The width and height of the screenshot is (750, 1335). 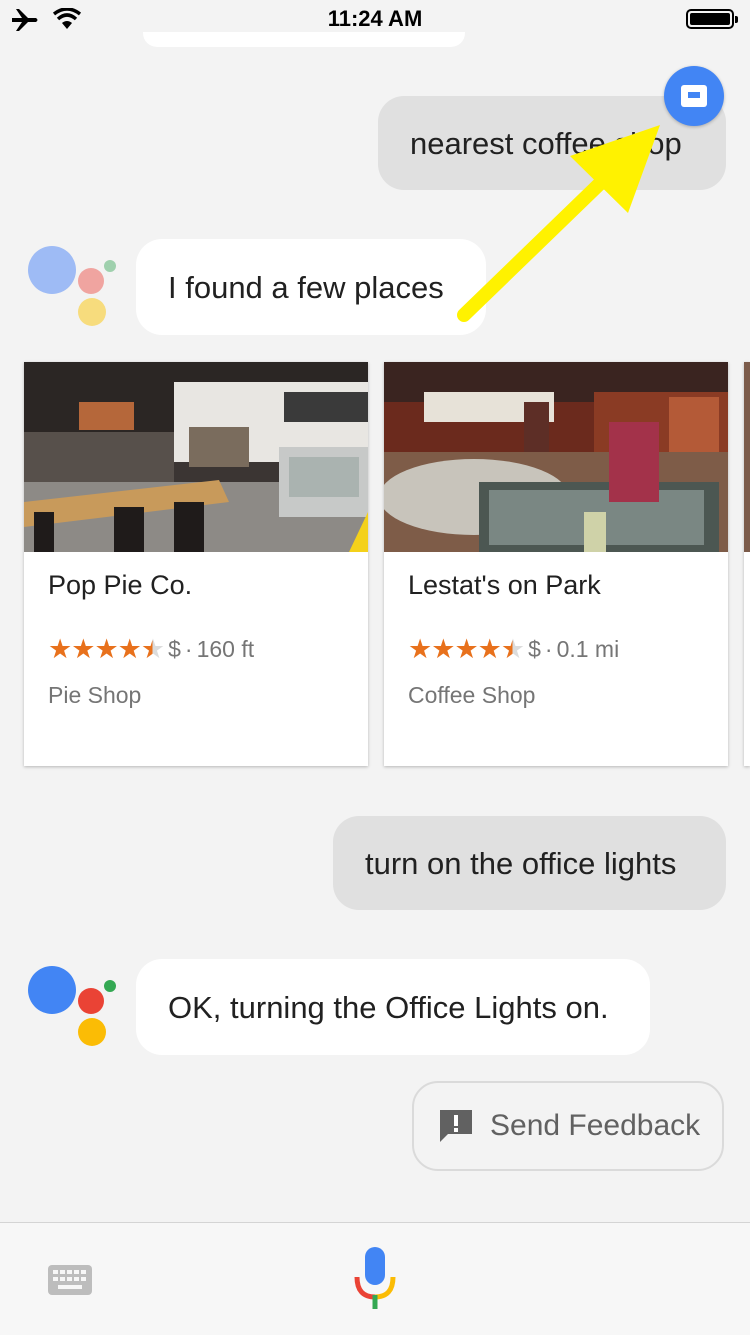 I want to click on keyboard-input-icon, so click(x=694, y=96).